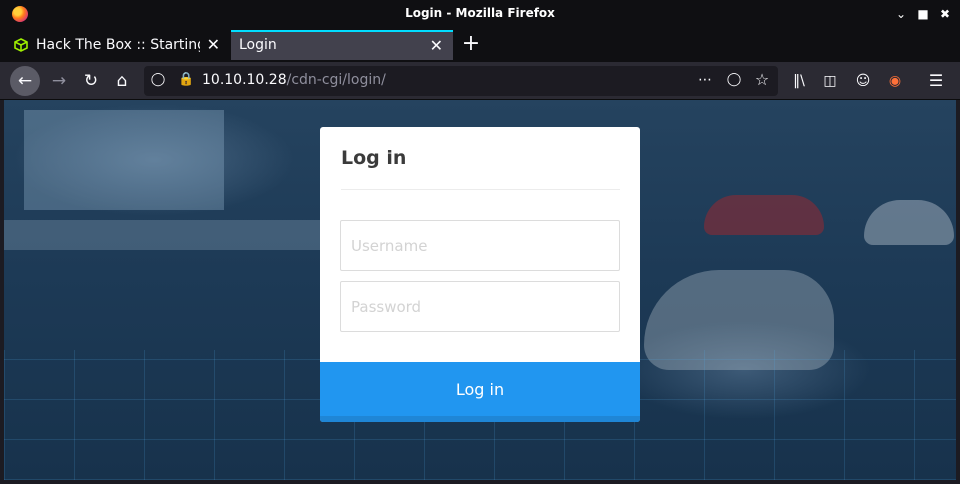 The height and width of the screenshot is (484, 960). What do you see at coordinates (122, 81) in the screenshot?
I see `home-button: ⌂` at bounding box center [122, 81].